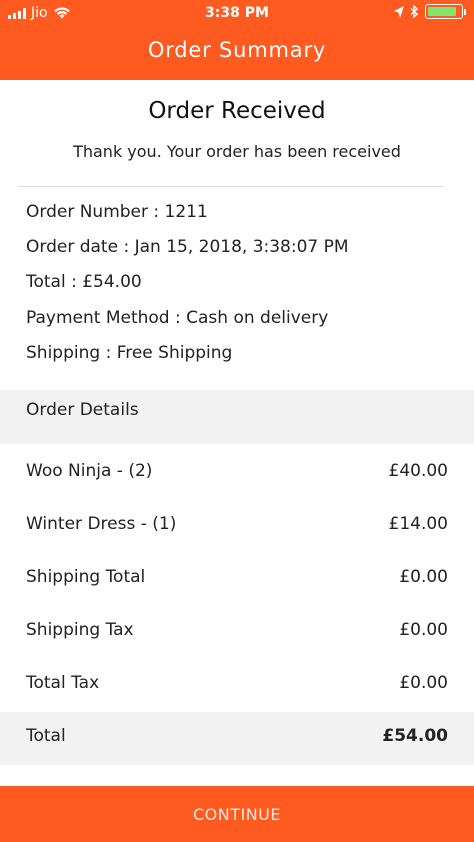 This screenshot has width=474, height=842. Describe the element at coordinates (237, 685) in the screenshot. I see `total-tax-row: Total Tax £0.00` at that location.